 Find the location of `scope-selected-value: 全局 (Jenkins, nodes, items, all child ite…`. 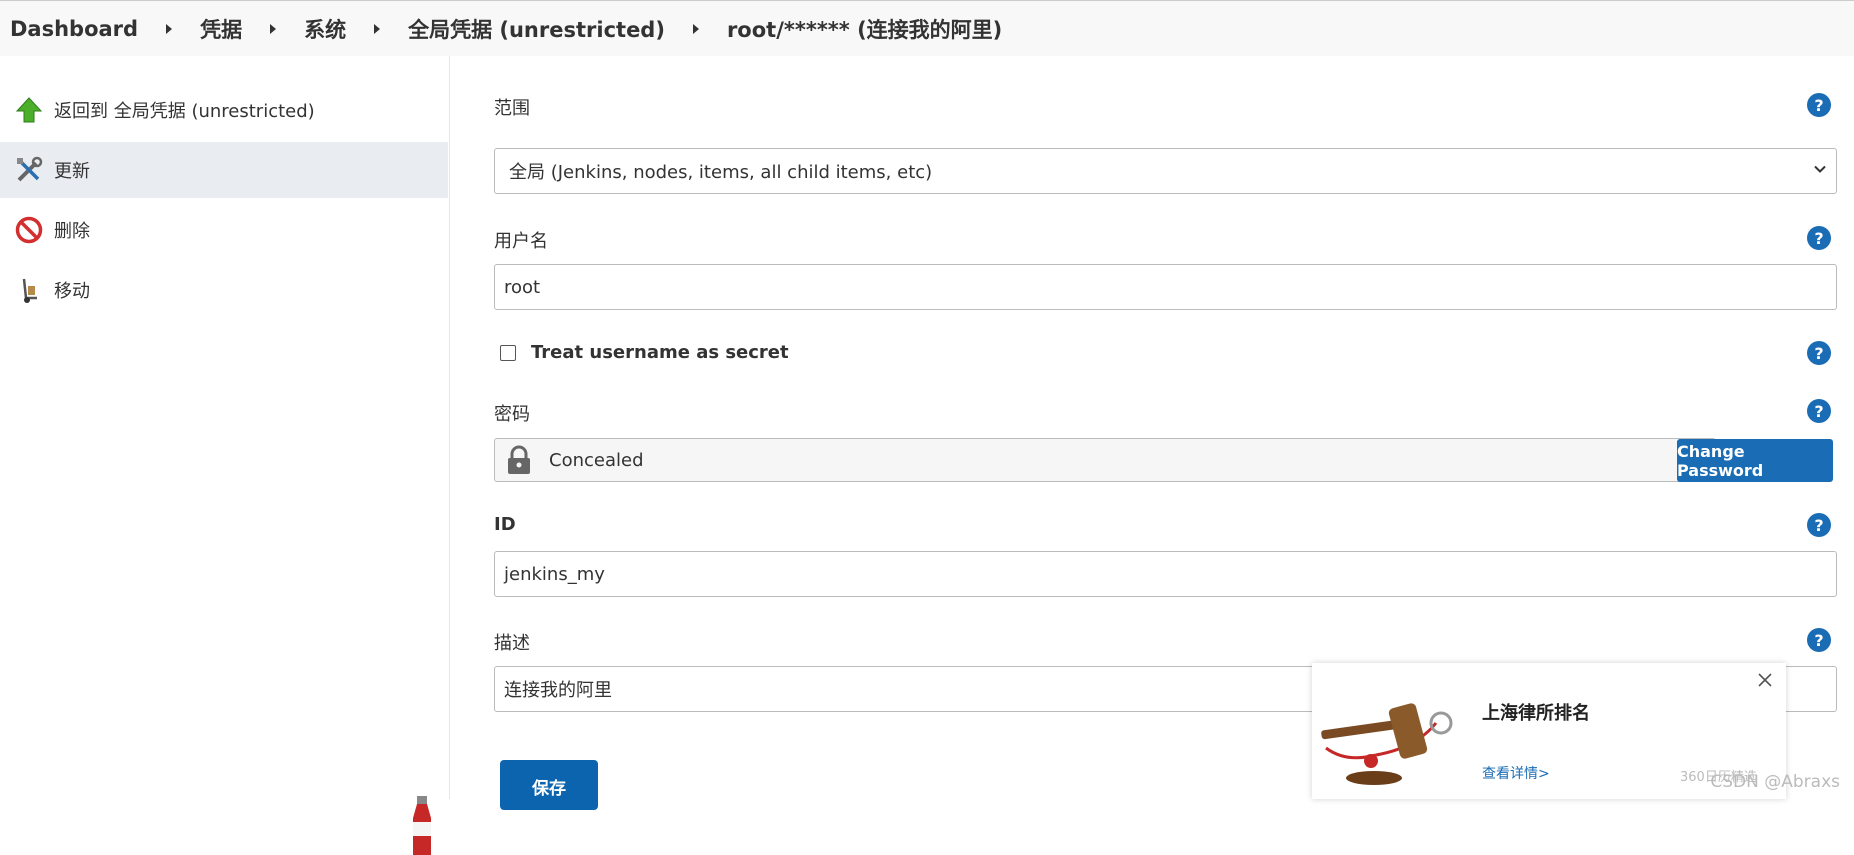

scope-selected-value: 全局 (Jenkins, nodes, items, all child ite… is located at coordinates (721, 172).